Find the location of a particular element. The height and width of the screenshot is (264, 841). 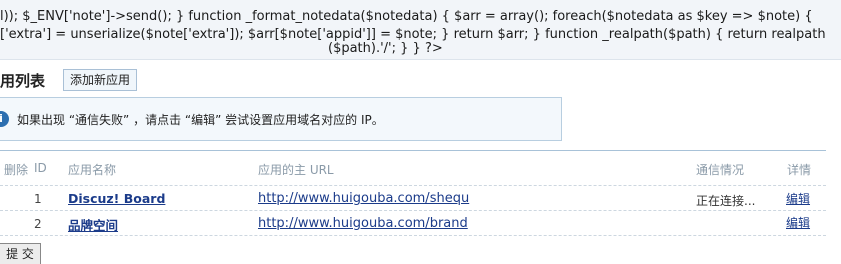

notice-text: 如果出现 “通信失败” ，请点击 “编辑” 尝试设置应用域名对应的 IP。 is located at coordinates (200, 120).